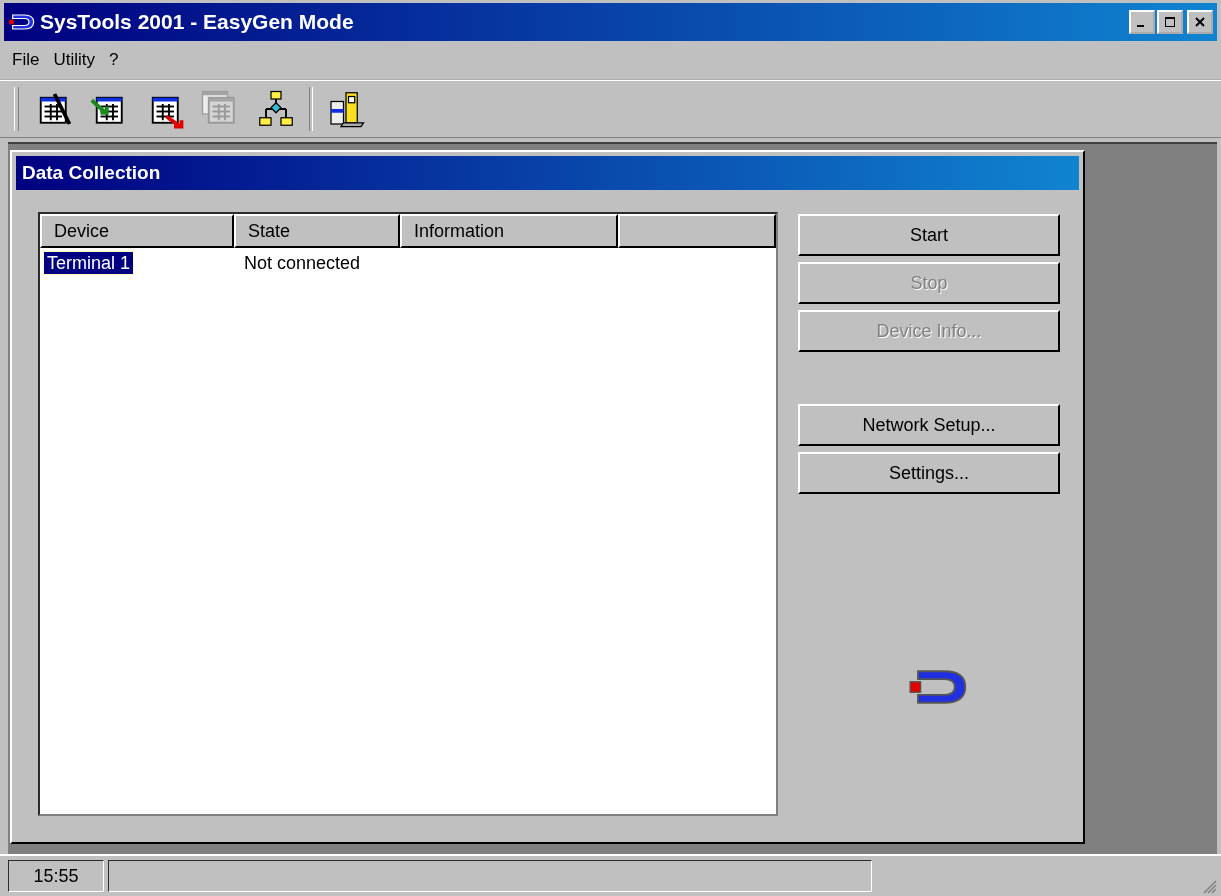  I want to click on menu-item: Utility, so click(74, 60).